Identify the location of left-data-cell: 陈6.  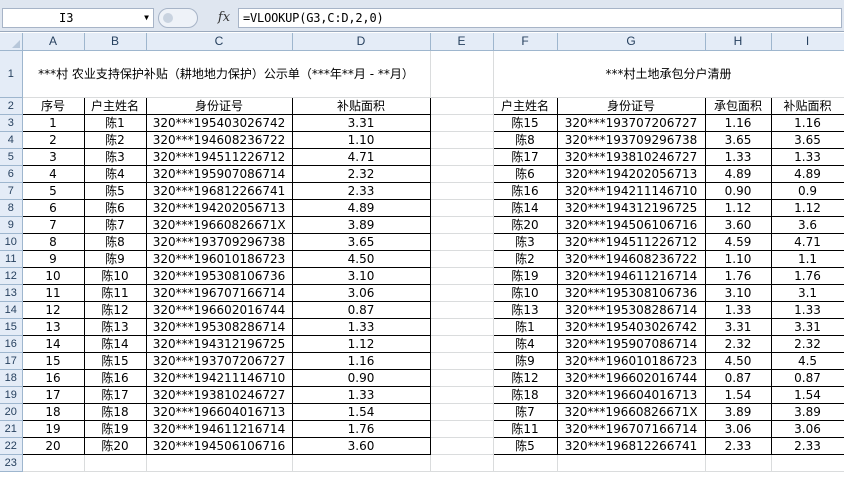
(115, 207).